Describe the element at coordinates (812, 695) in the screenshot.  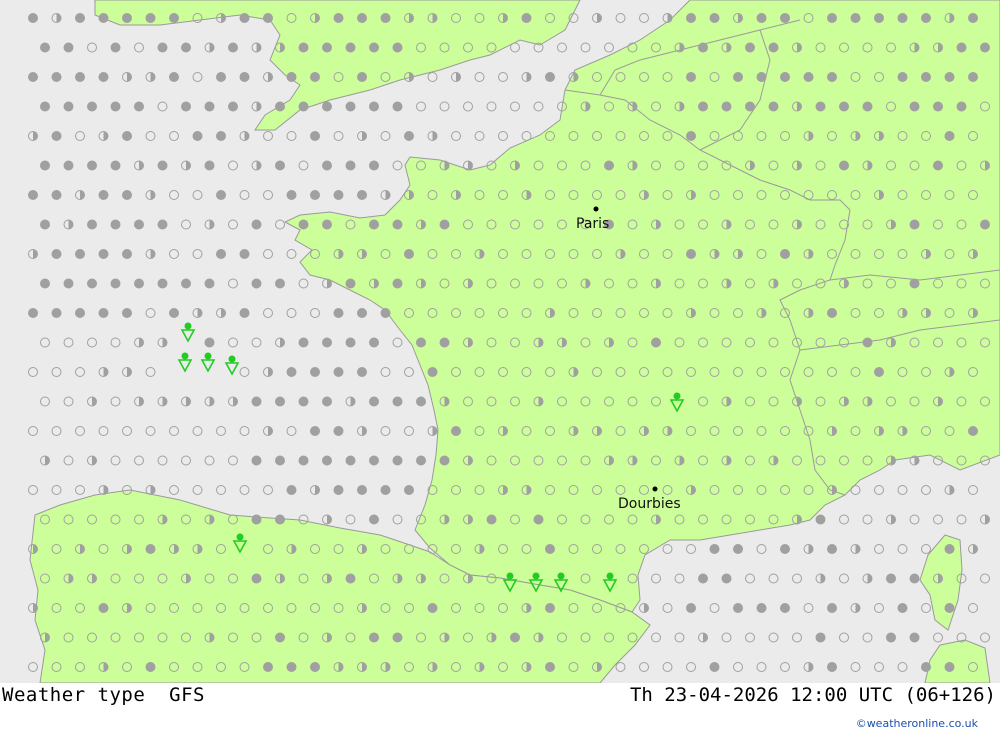
I see `map-datetime: Th 23-04-2026 12:00 UTC (06+126)` at that location.